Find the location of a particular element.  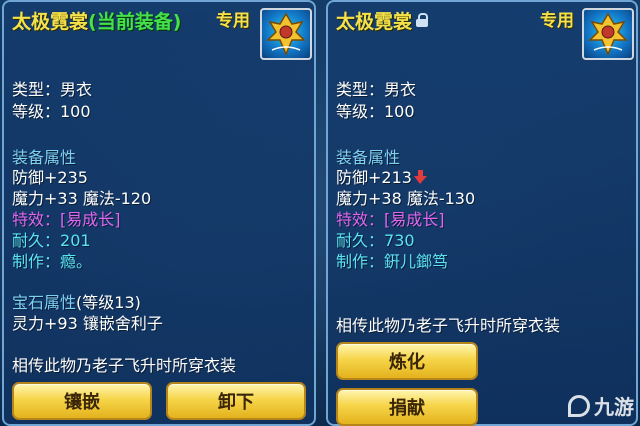

inlay-button: 镶嵌 is located at coordinates (82, 401).